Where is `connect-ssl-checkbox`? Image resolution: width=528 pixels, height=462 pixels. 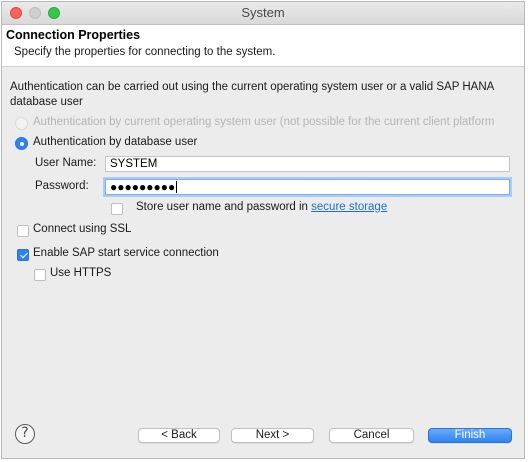
connect-ssl-checkbox is located at coordinates (23, 231).